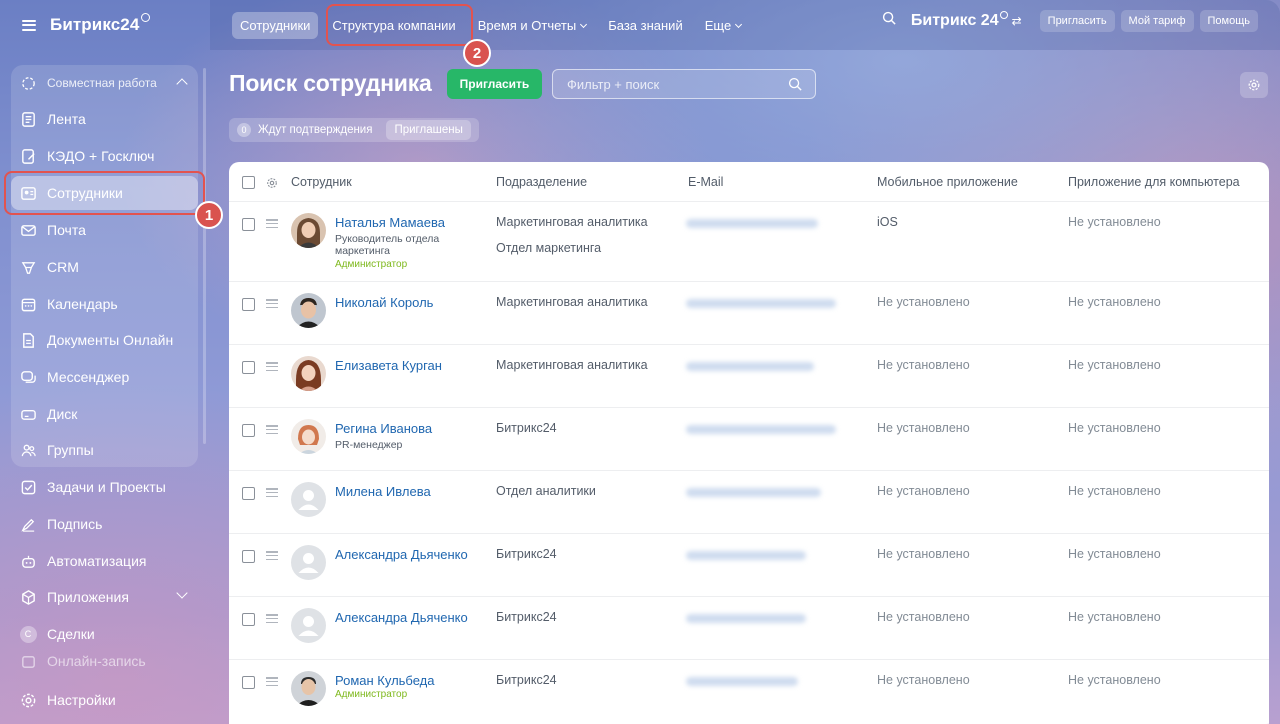 The height and width of the screenshot is (724, 1280). What do you see at coordinates (104, 340) in the screenshot?
I see `sidebar-item-documents: Документы Онлайн` at bounding box center [104, 340].